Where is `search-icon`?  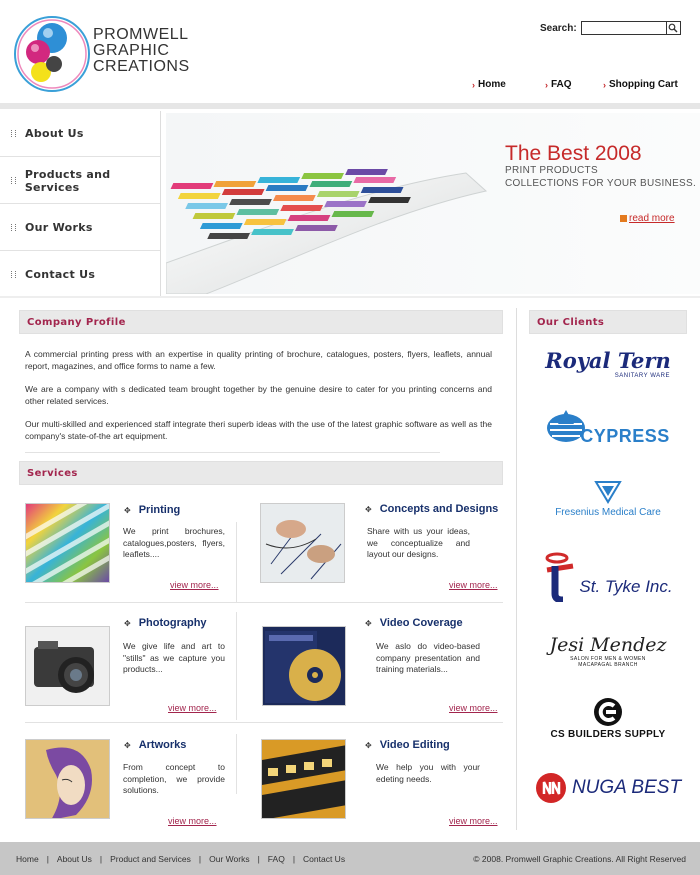 search-icon is located at coordinates (673, 28).